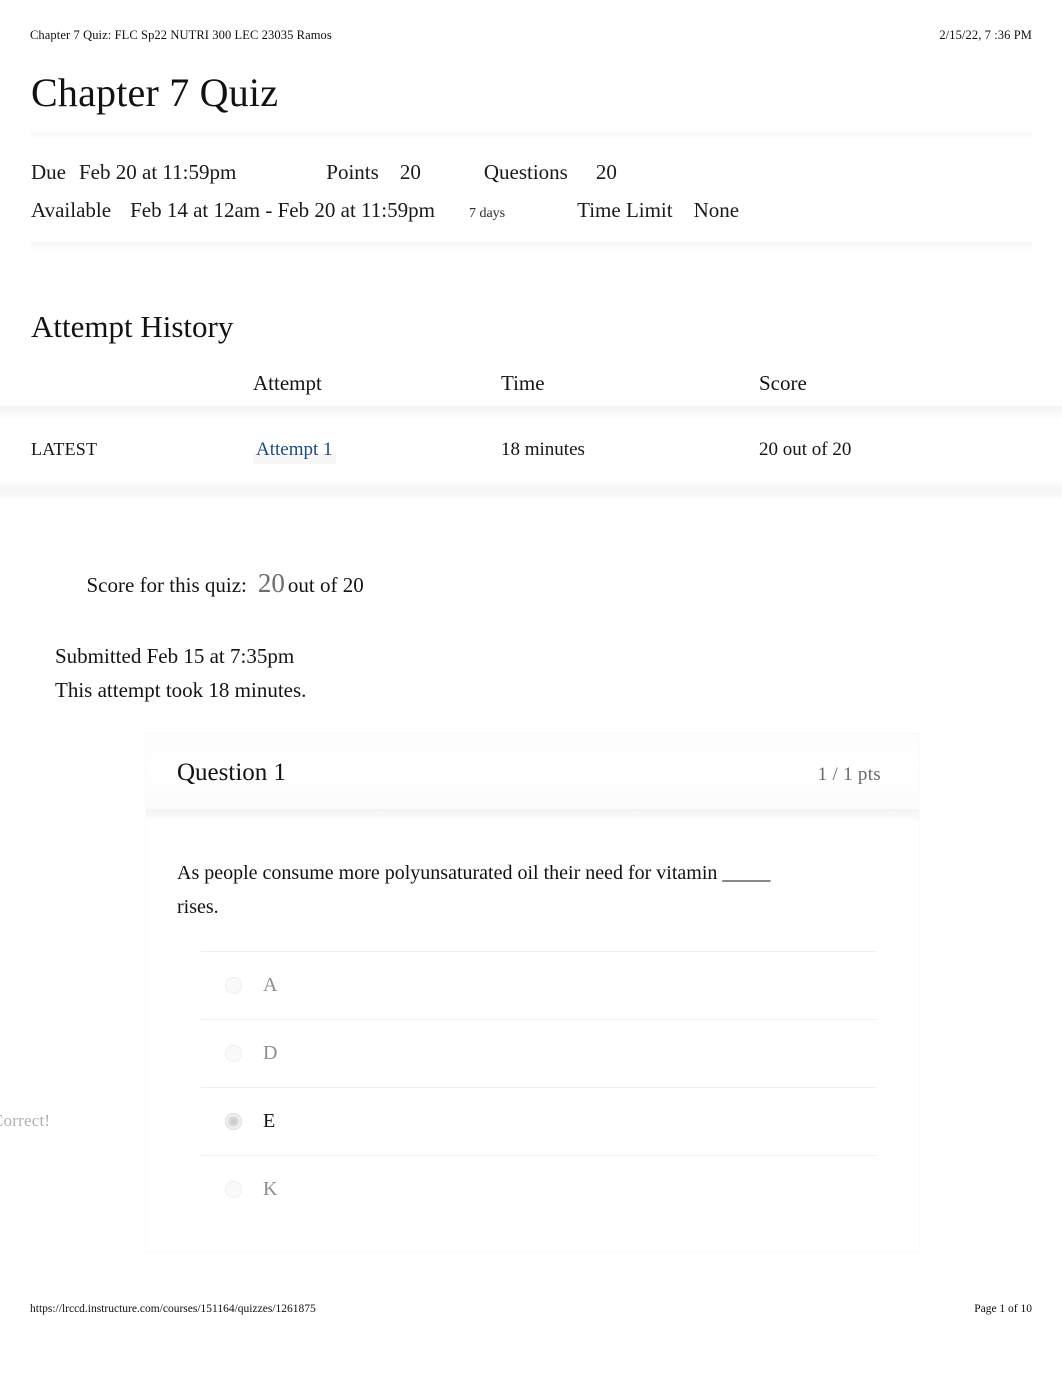 This screenshot has height=1377, width=1062. Describe the element at coordinates (181, 690) in the screenshot. I see `attempt-duration-line: This attempt took 18 minutes.` at that location.